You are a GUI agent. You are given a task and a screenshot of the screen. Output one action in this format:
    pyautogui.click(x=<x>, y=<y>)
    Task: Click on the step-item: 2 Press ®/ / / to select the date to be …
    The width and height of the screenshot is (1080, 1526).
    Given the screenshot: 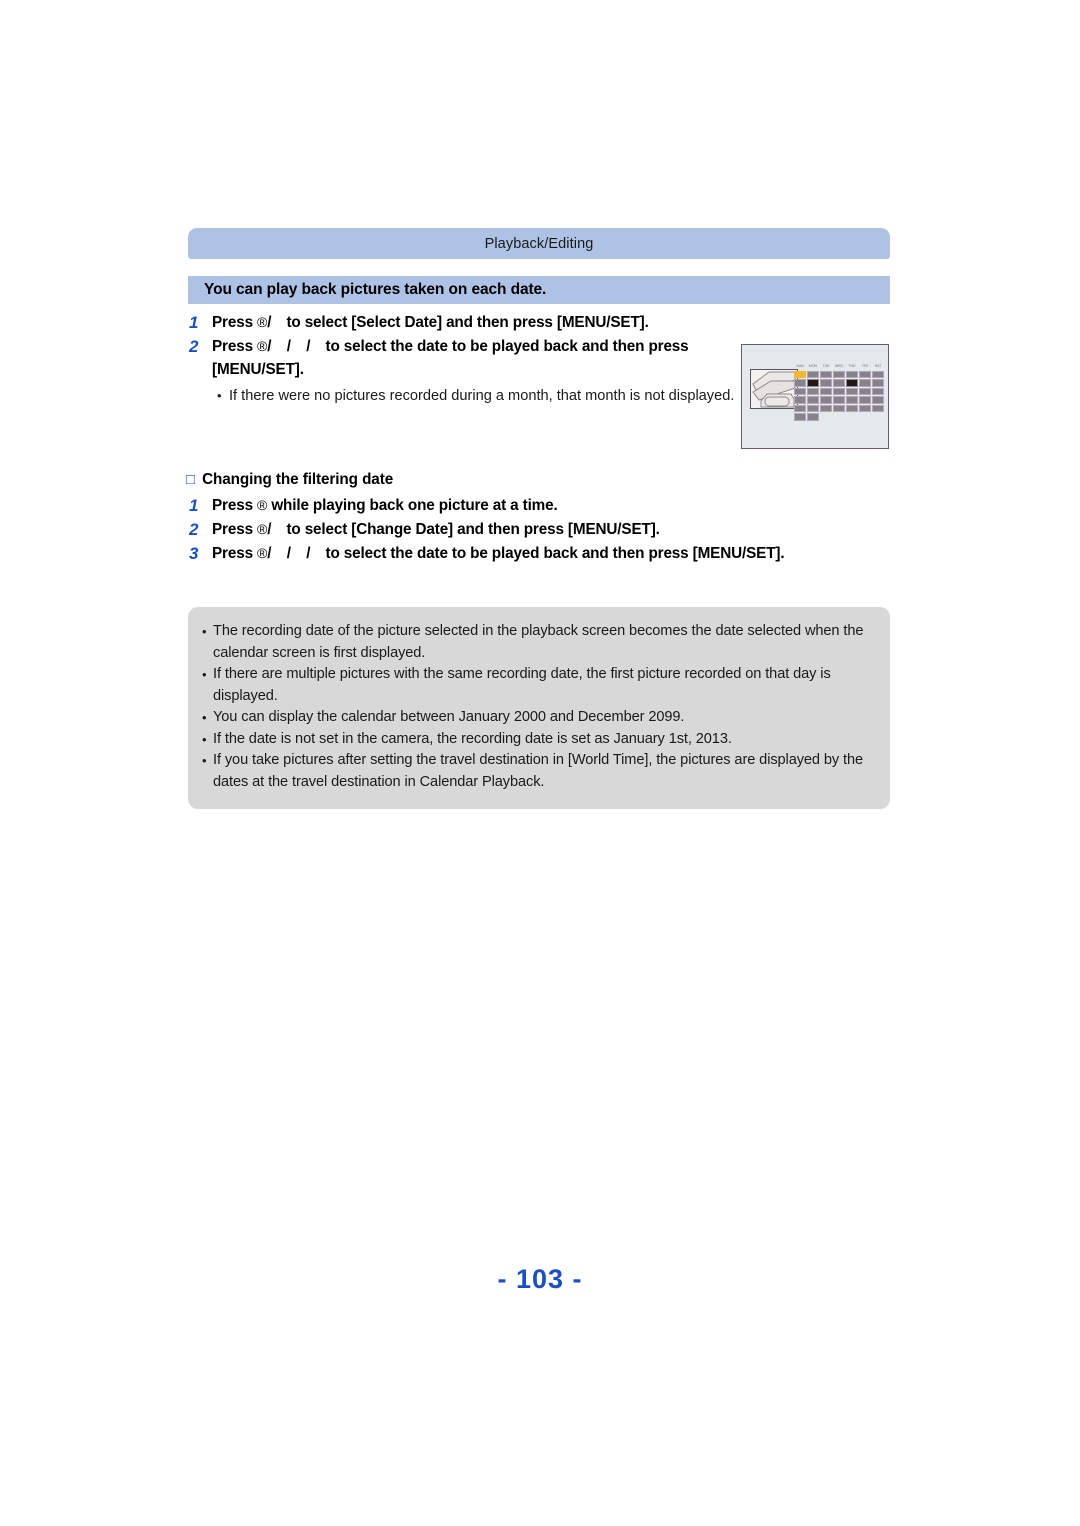 What is the action you would take?
    pyautogui.click(x=466, y=358)
    